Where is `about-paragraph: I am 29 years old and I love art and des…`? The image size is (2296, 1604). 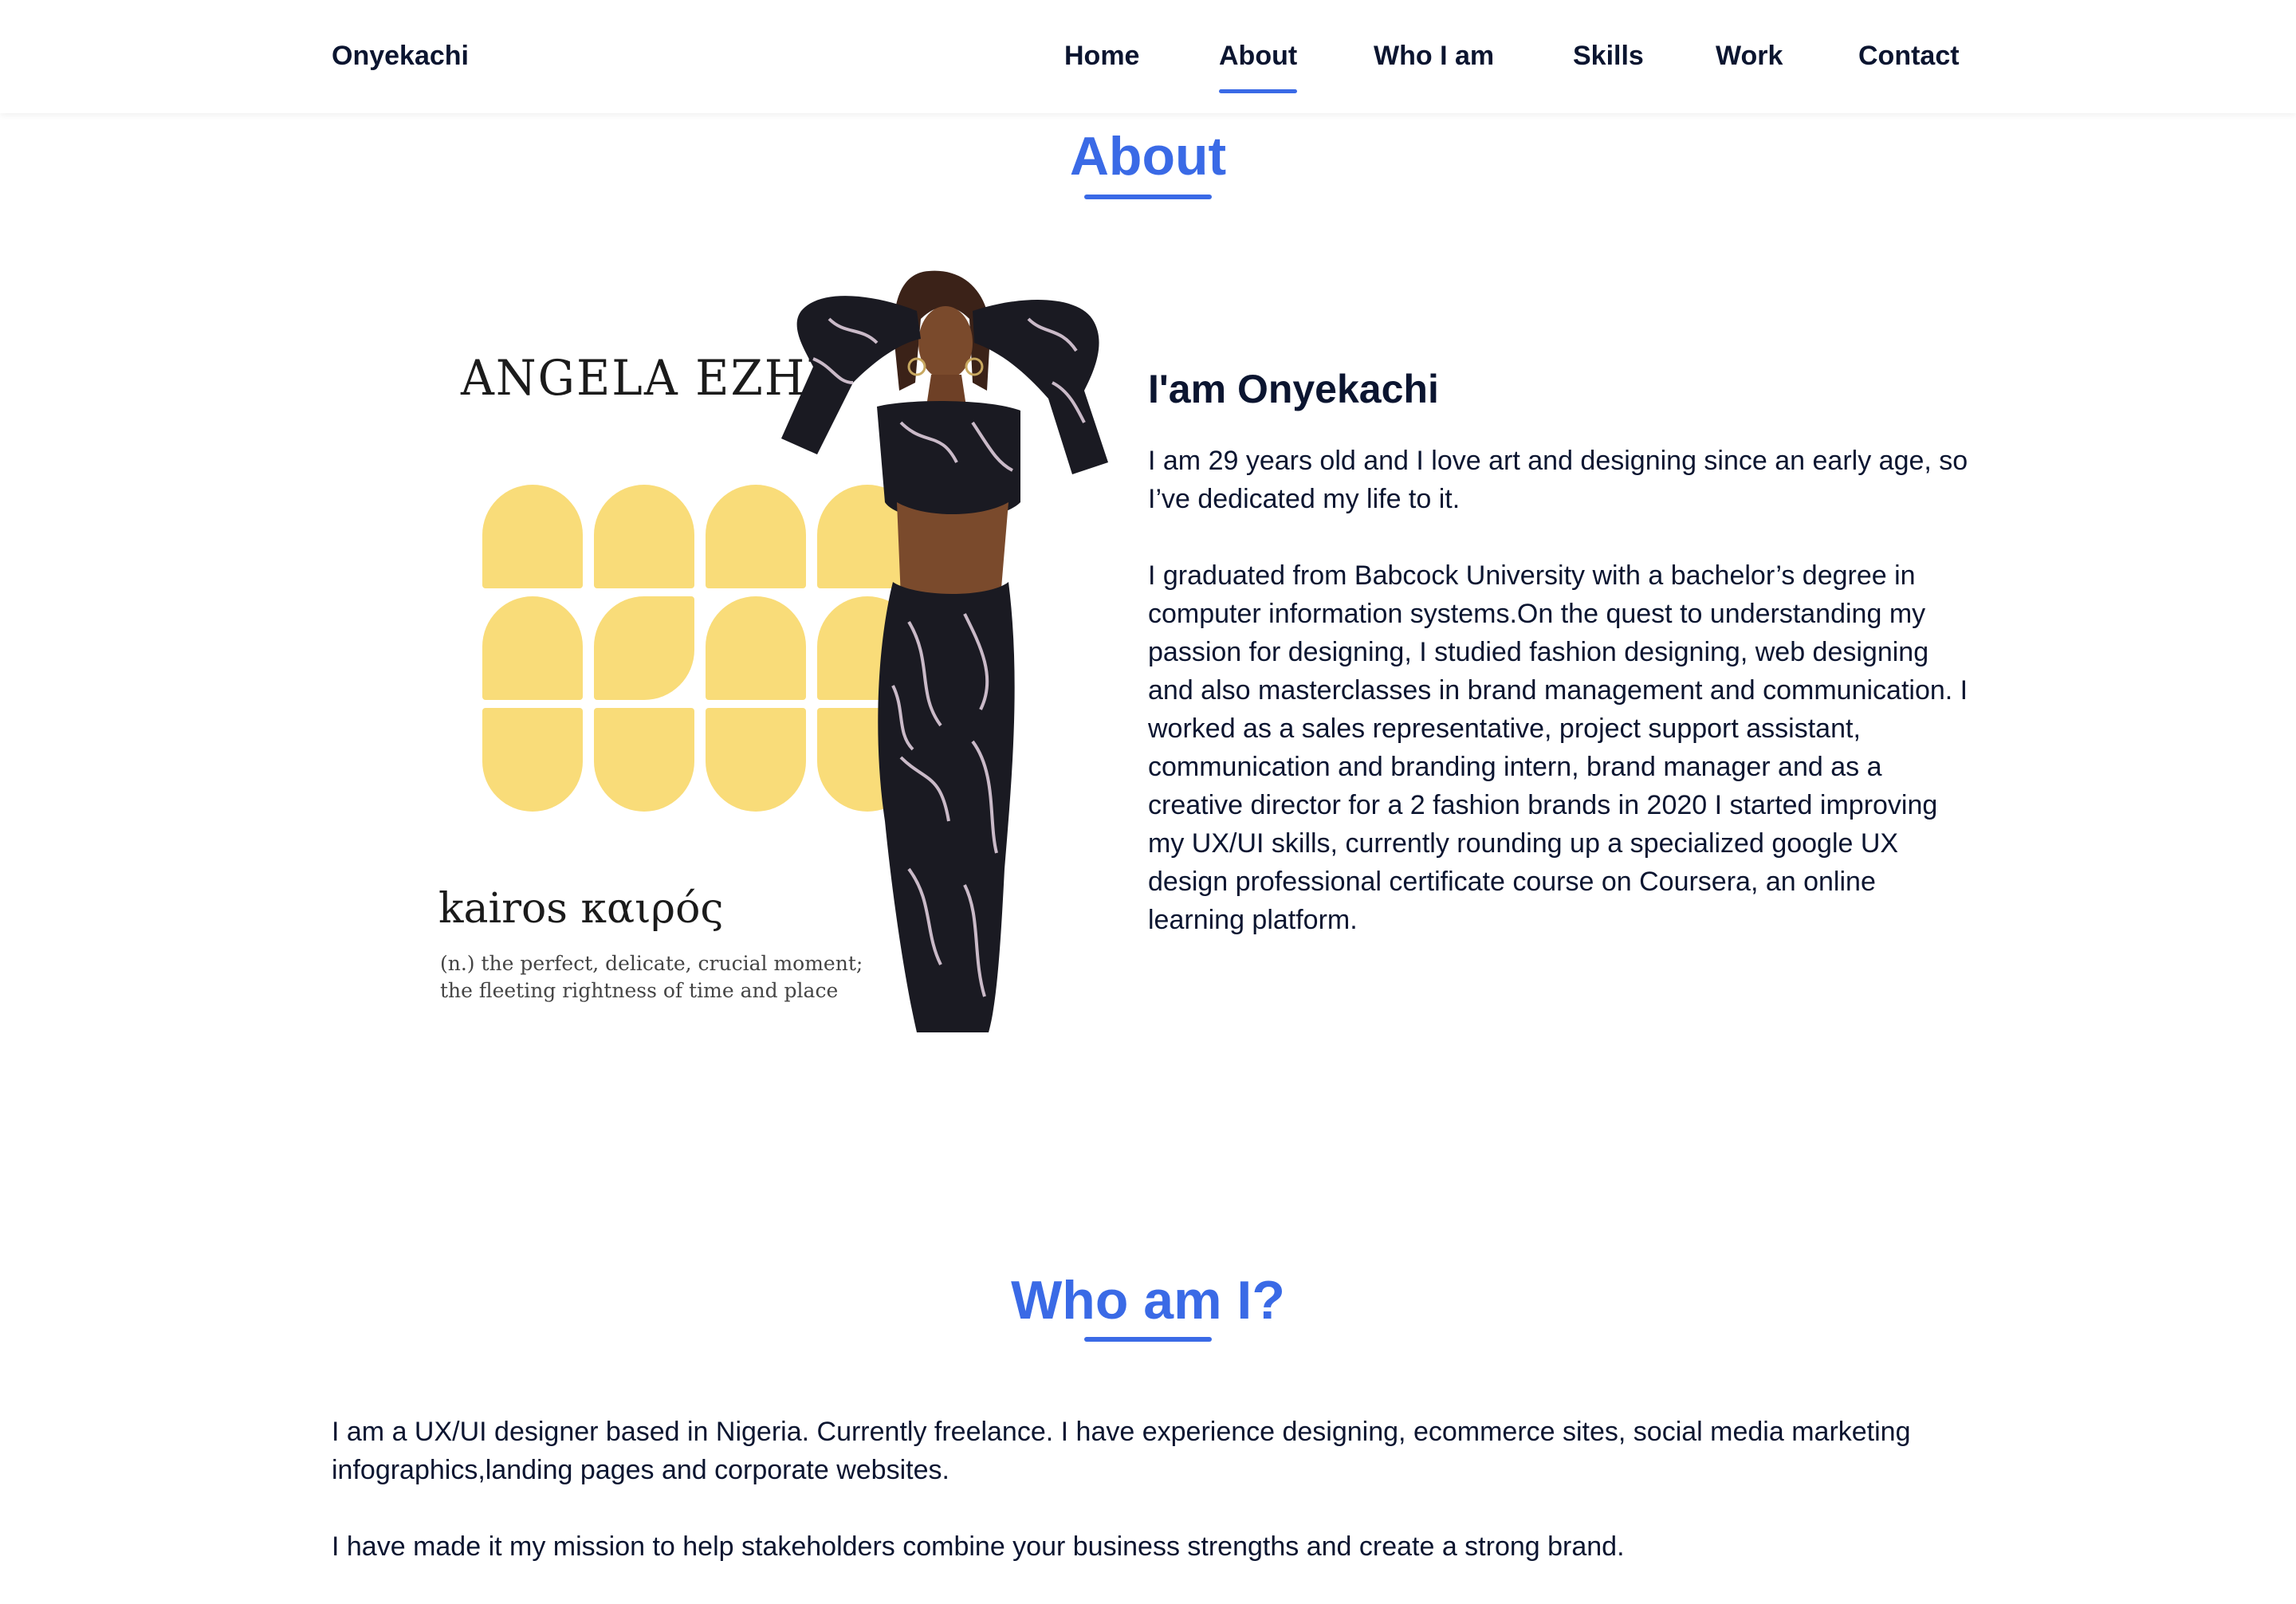 about-paragraph: I am 29 years old and I love art and des… is located at coordinates (1558, 480).